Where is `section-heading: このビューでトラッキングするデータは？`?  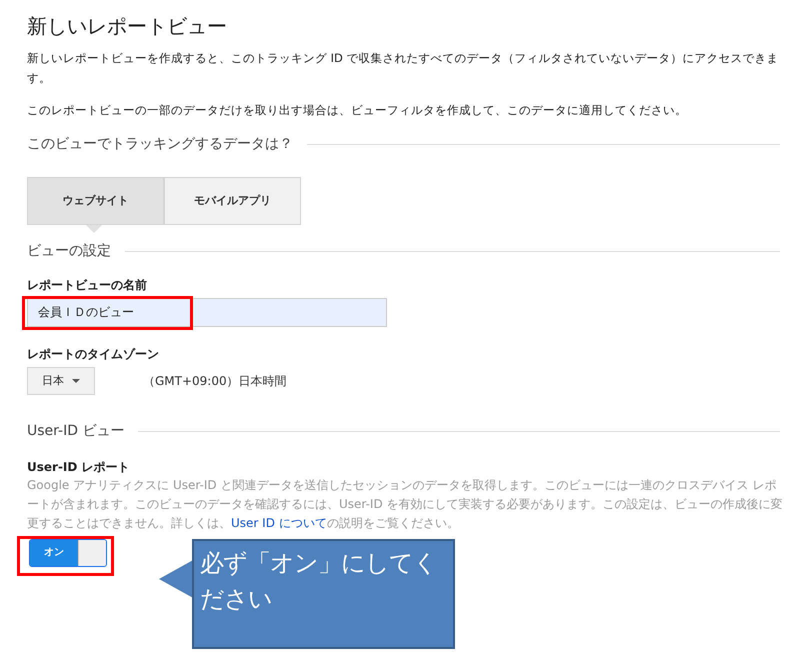
section-heading: このビューでトラッキングするデータは？ is located at coordinates (160, 144).